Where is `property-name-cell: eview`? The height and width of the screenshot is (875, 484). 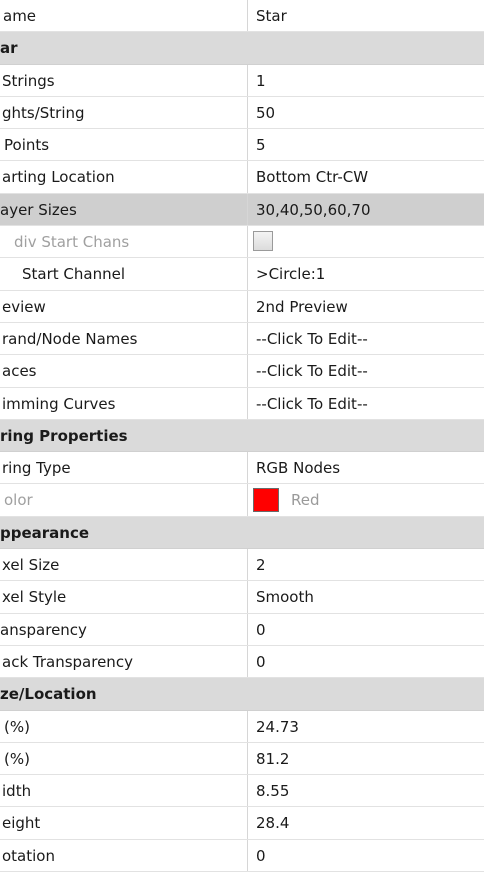
property-name-cell: eview is located at coordinates (124, 306).